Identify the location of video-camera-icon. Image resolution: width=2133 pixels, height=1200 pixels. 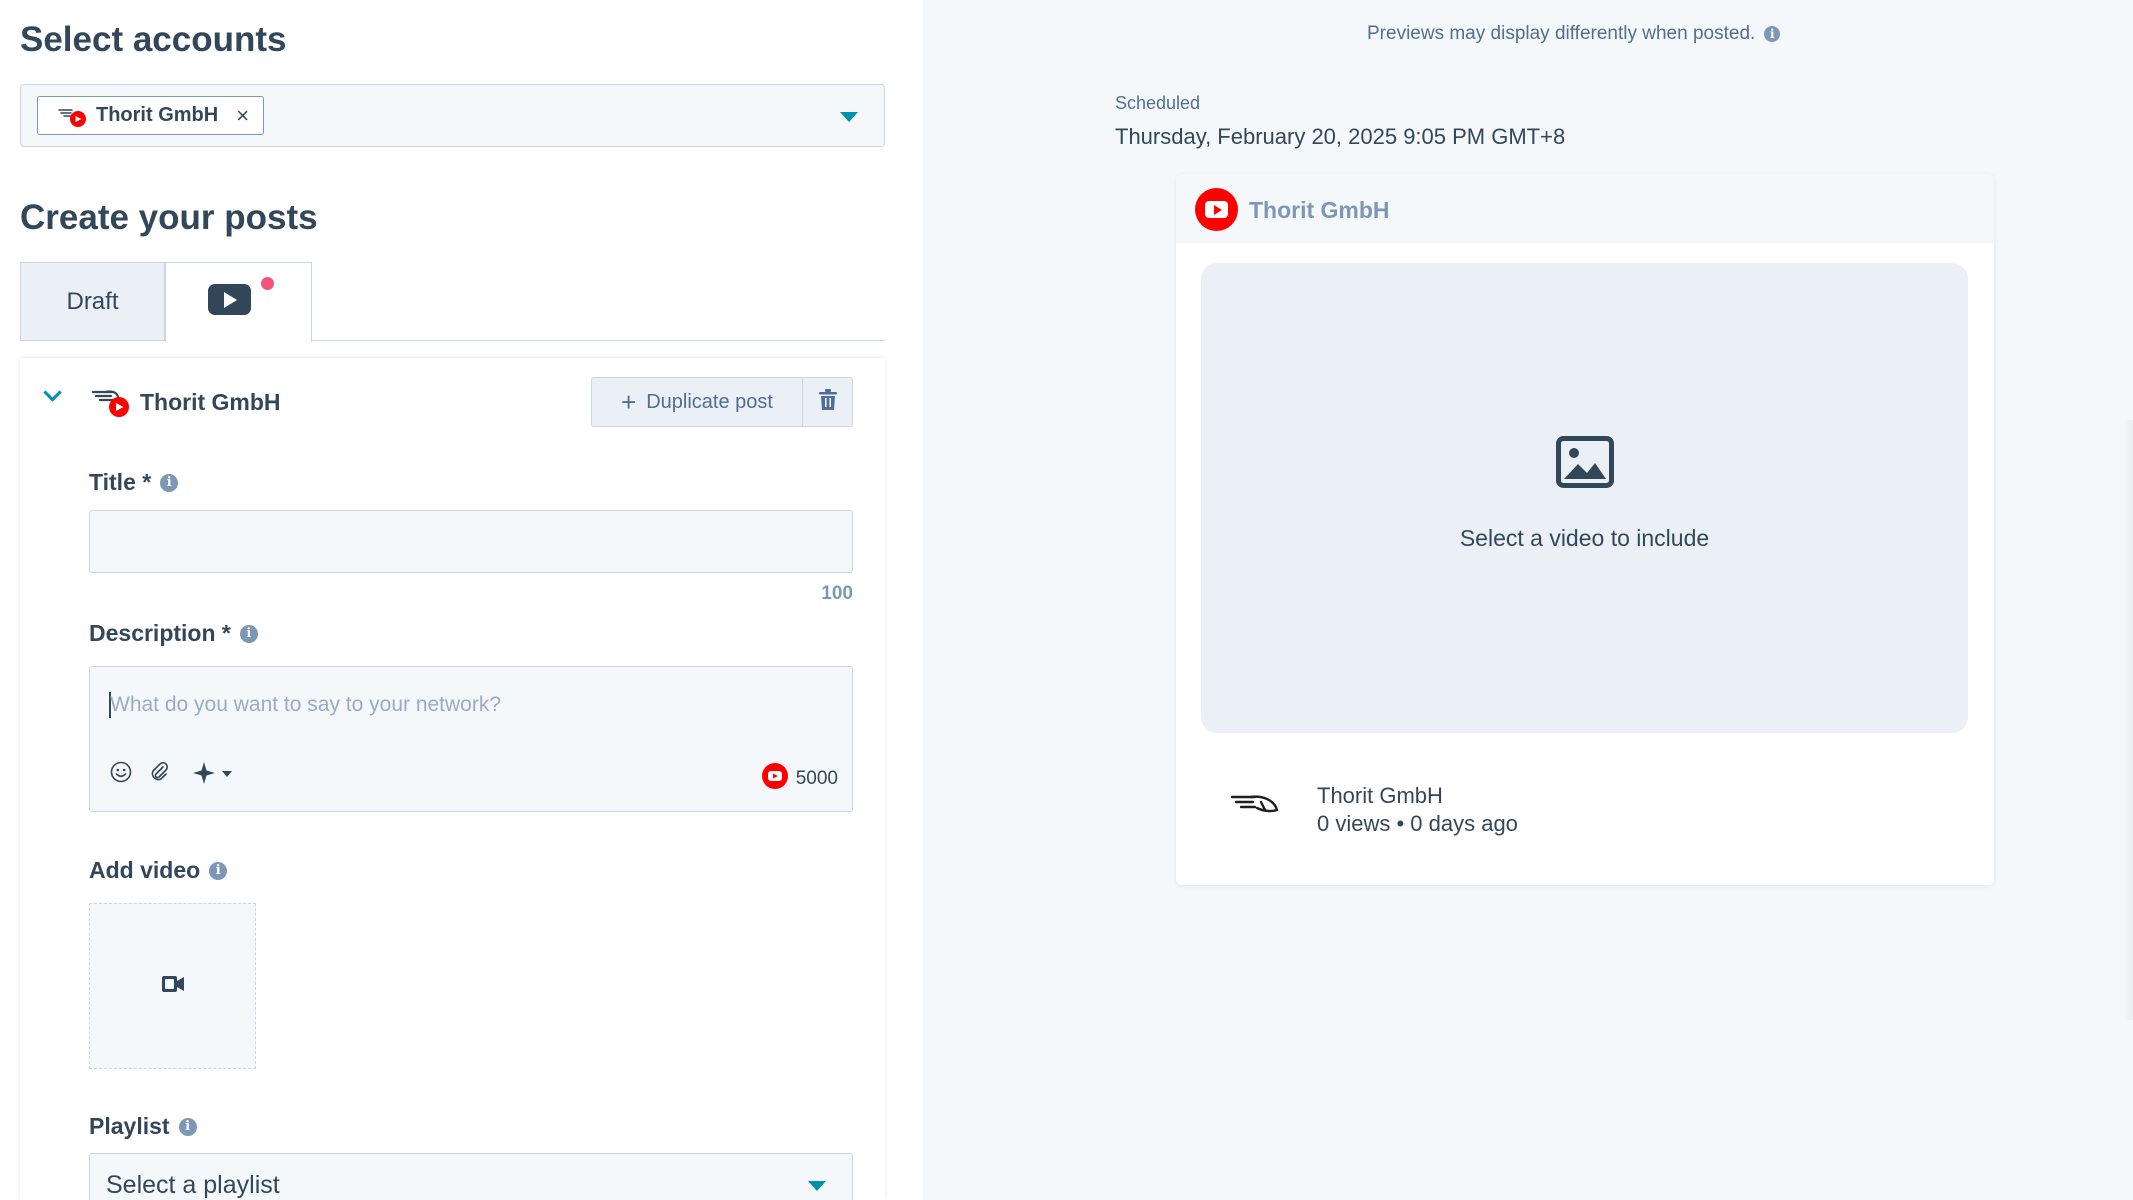
(172, 986).